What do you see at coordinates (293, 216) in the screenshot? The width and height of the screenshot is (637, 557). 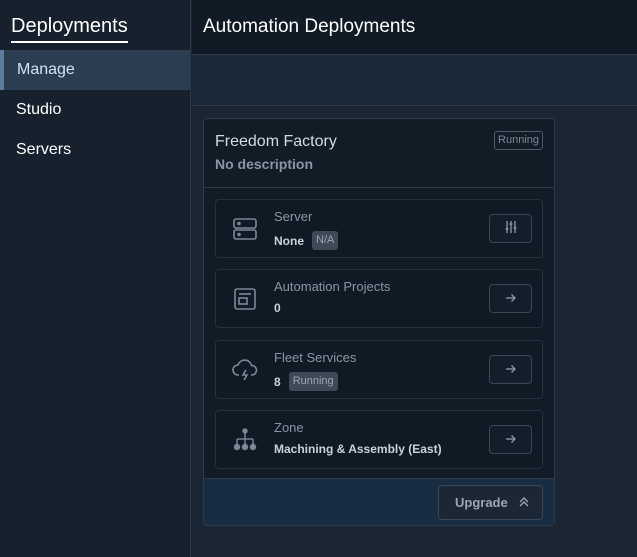 I see `server-label: Server` at bounding box center [293, 216].